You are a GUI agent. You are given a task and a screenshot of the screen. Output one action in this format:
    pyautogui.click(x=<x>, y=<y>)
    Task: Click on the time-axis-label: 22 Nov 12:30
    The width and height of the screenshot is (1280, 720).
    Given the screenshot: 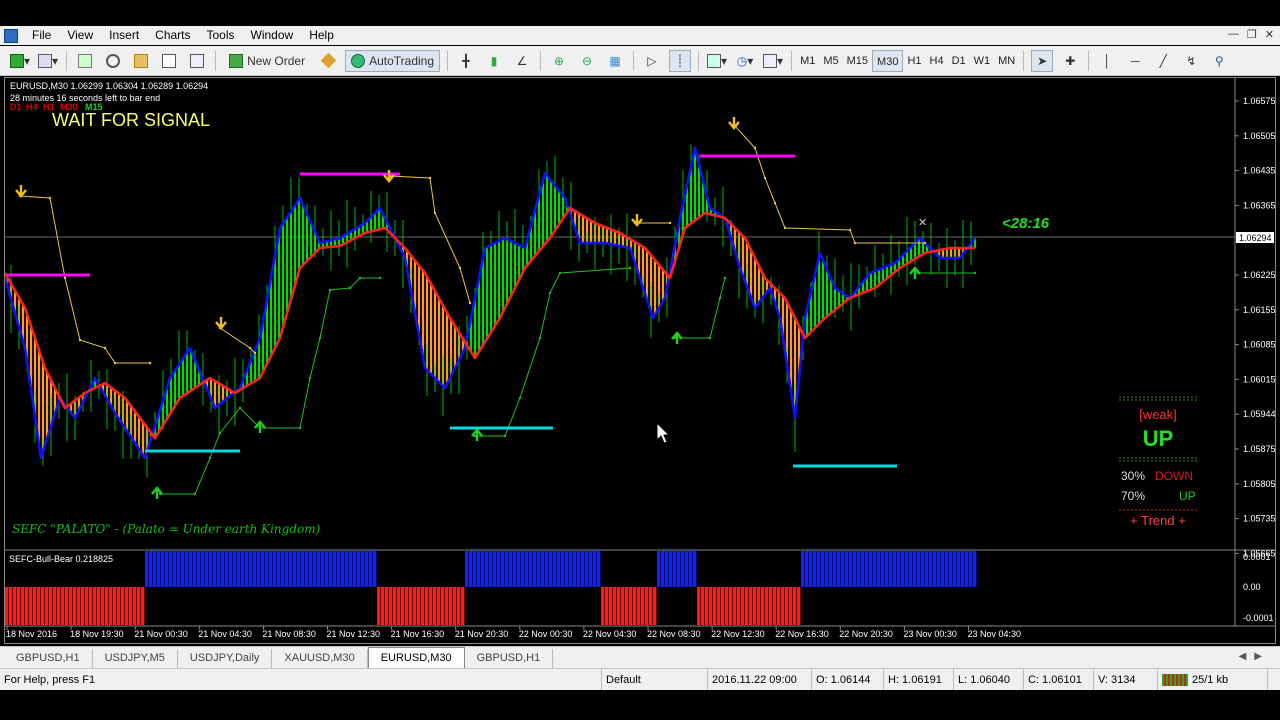 What is the action you would take?
    pyautogui.click(x=738, y=634)
    